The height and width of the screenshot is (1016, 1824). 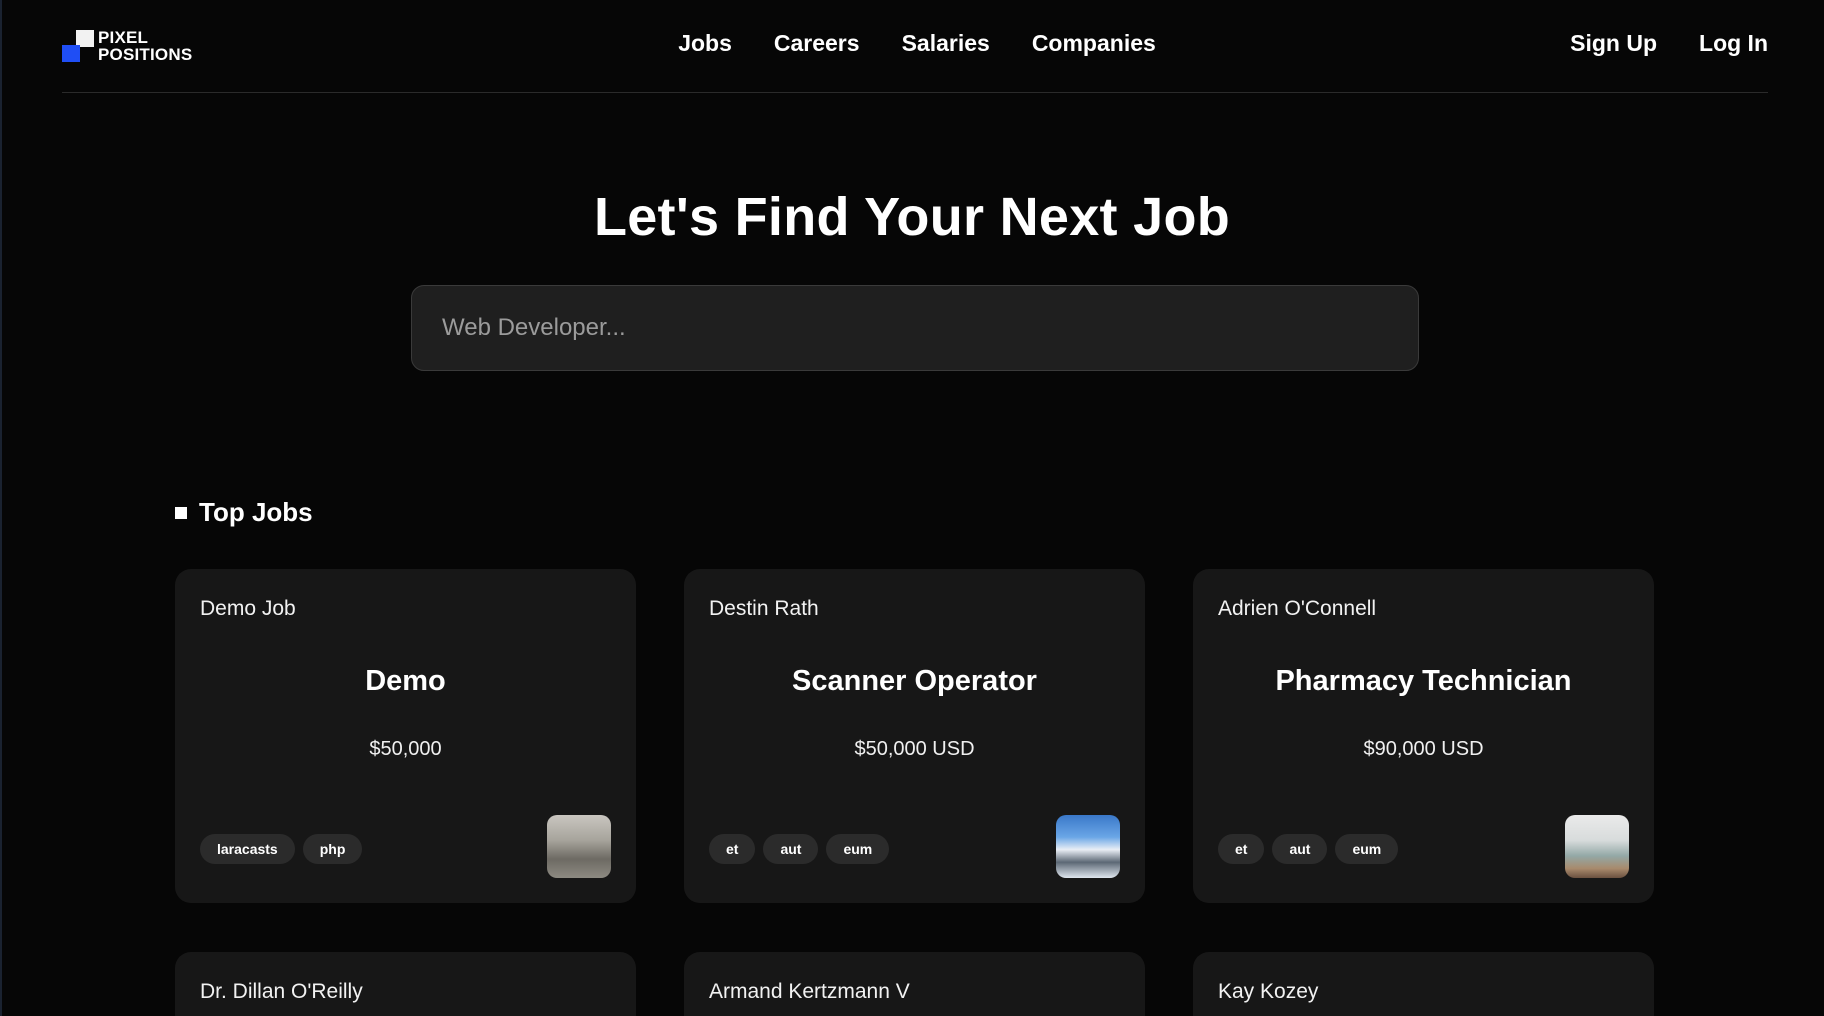 I want to click on job-title: Scanner Operator, so click(x=914, y=681).